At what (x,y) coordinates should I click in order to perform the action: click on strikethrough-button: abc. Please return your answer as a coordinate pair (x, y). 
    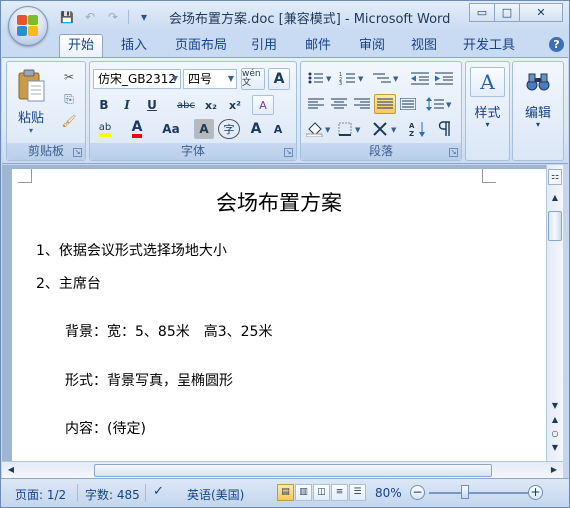
    Looking at the image, I should click on (186, 105).